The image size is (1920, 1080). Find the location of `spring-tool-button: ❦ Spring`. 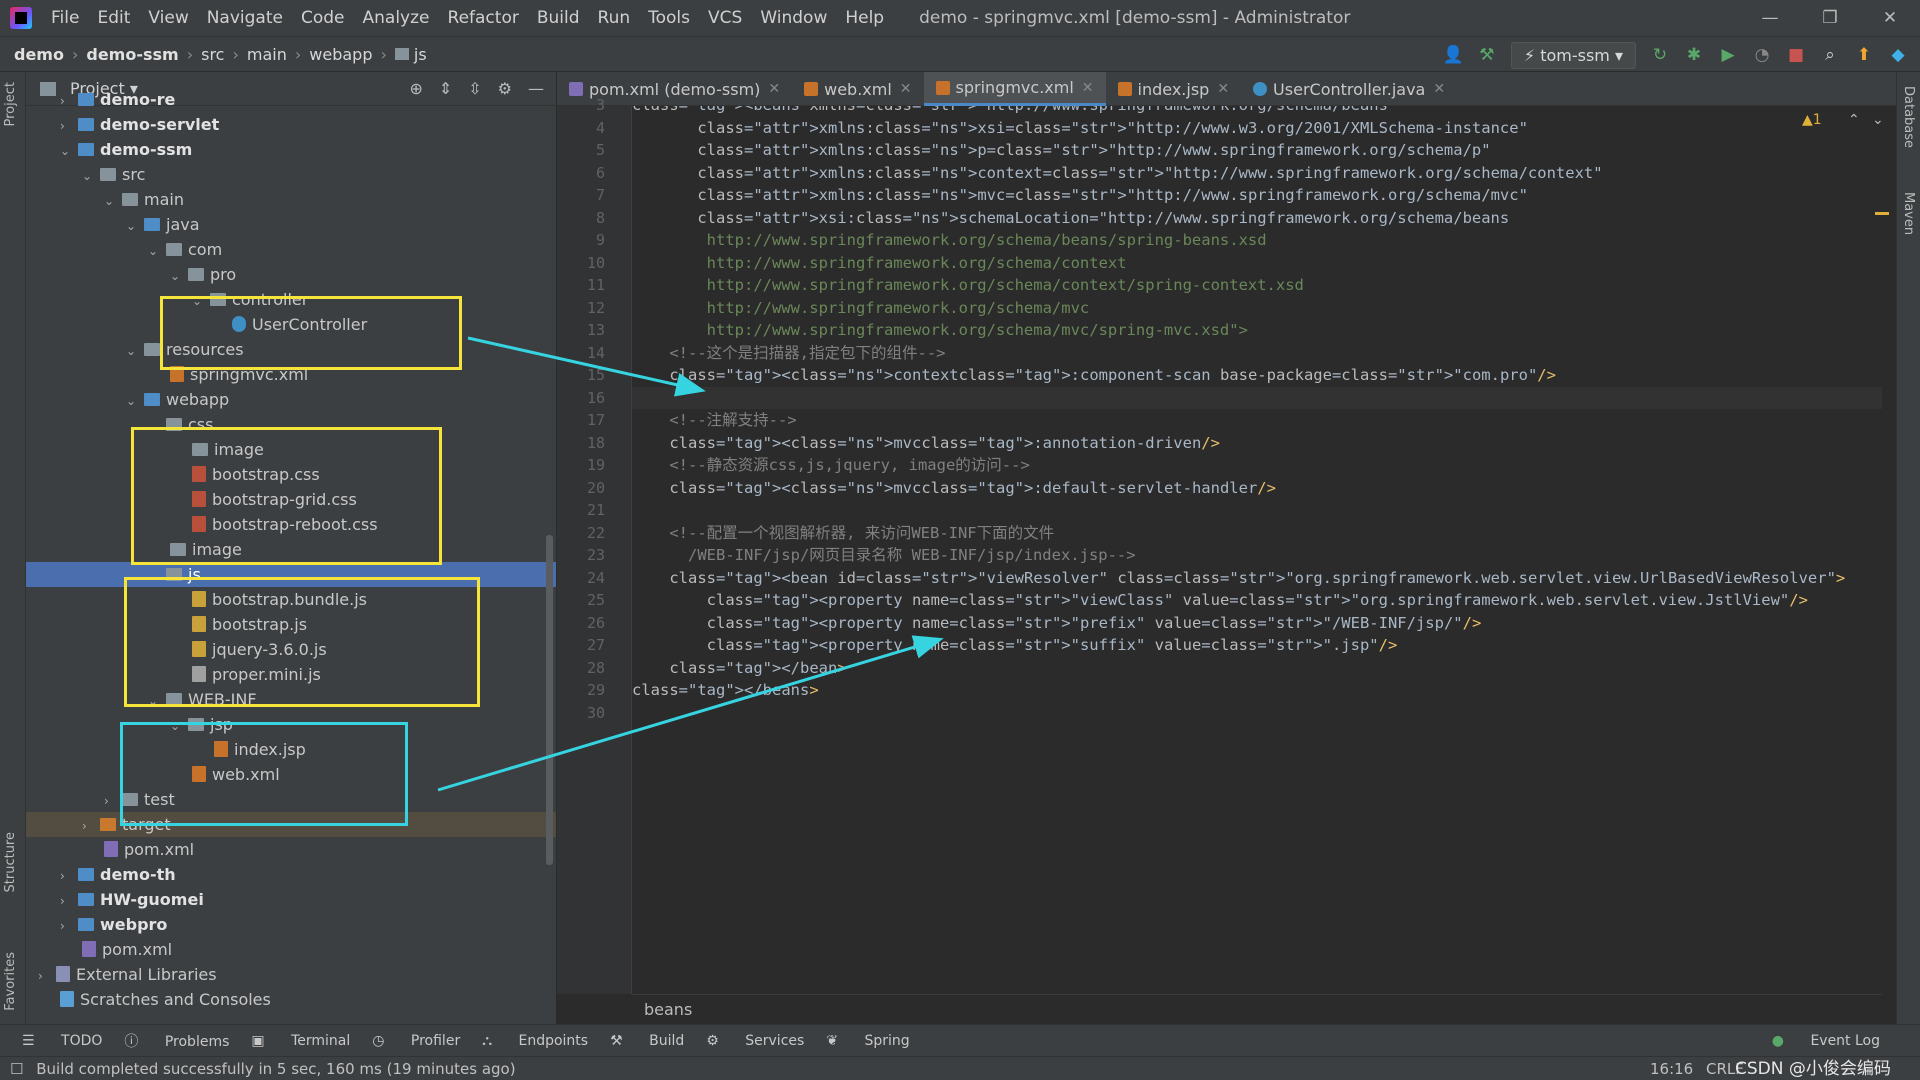

spring-tool-button: ❦ Spring is located at coordinates (867, 1041).